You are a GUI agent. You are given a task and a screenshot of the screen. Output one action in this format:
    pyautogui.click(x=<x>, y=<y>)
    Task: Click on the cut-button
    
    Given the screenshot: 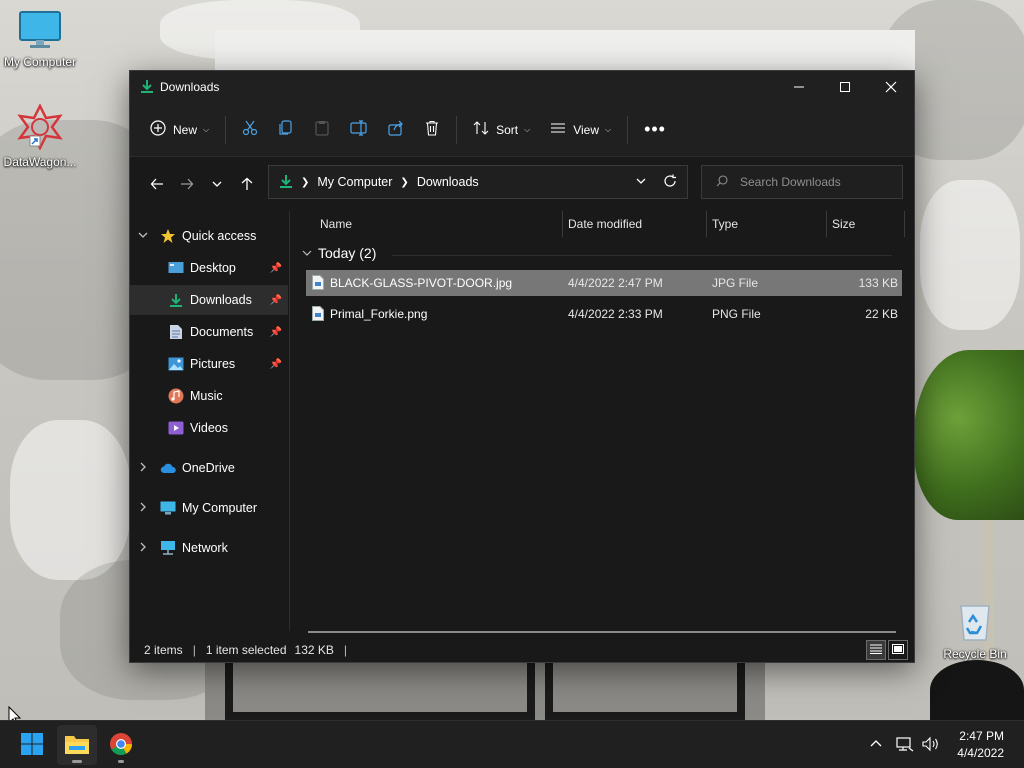 What is the action you would take?
    pyautogui.click(x=250, y=130)
    